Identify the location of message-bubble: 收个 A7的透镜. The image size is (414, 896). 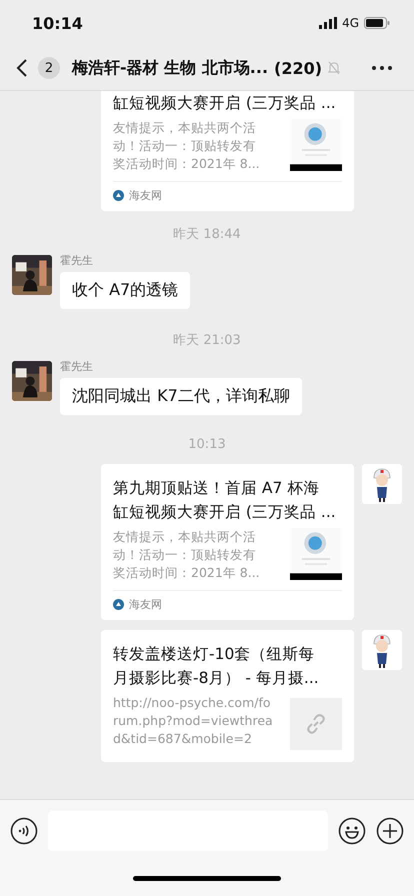
(125, 290).